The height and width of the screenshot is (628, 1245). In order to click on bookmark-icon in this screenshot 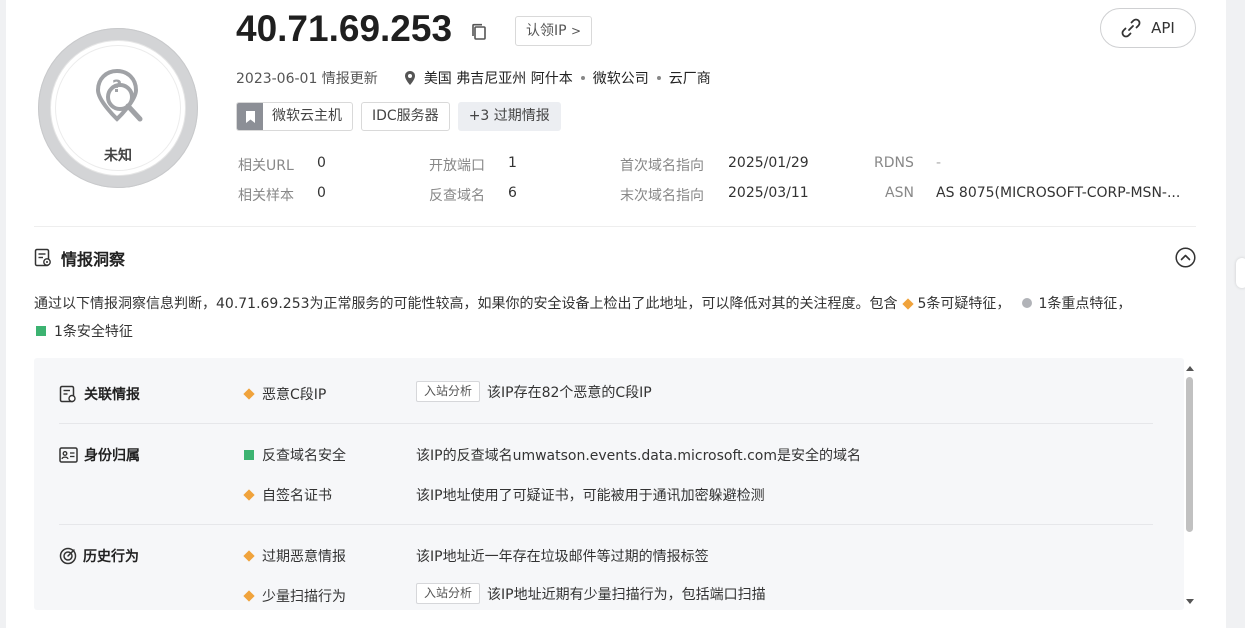, I will do `click(250, 116)`.